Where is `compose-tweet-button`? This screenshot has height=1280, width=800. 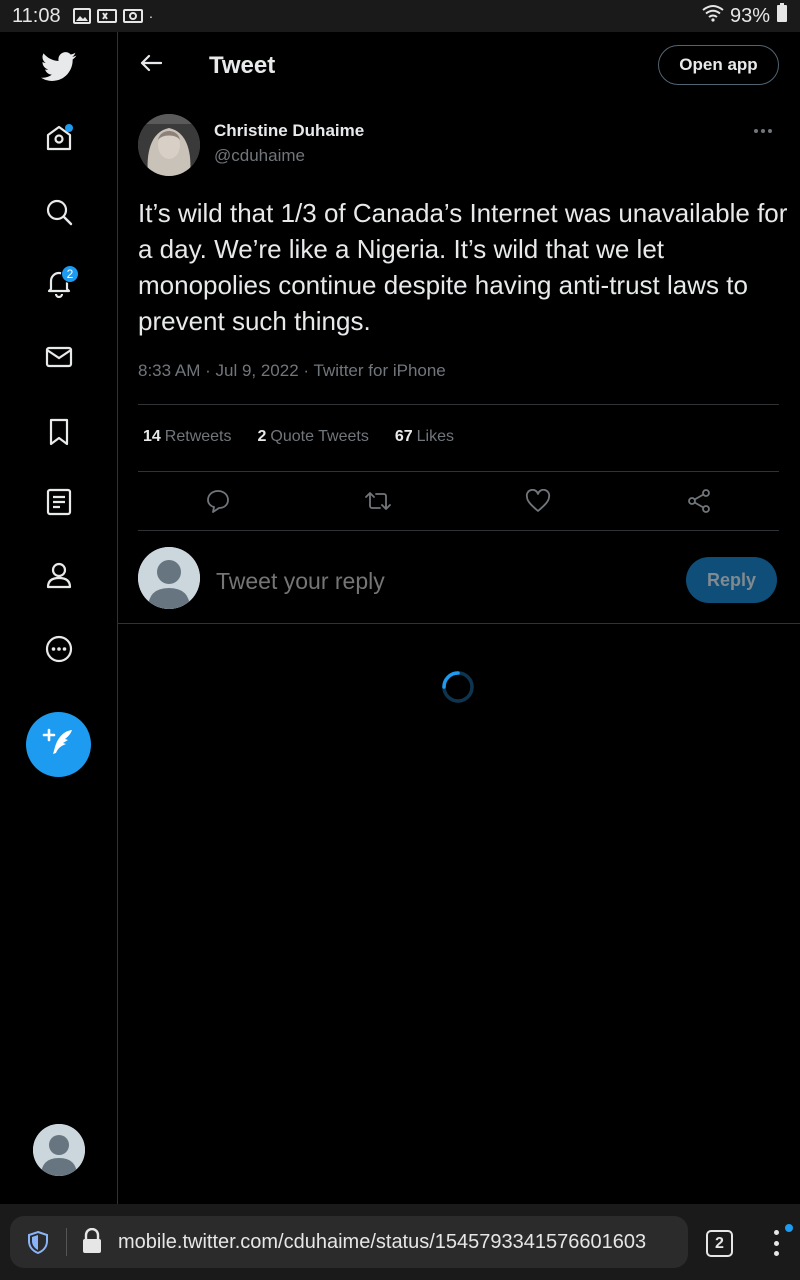 compose-tweet-button is located at coordinates (58, 744).